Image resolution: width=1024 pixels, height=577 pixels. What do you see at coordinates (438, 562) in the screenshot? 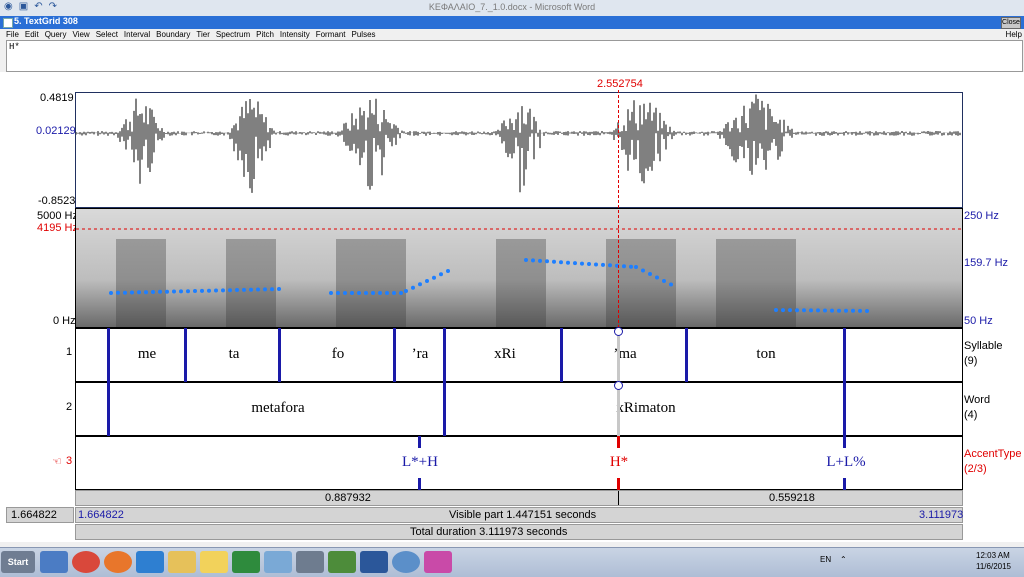
I see `praat-icon` at bounding box center [438, 562].